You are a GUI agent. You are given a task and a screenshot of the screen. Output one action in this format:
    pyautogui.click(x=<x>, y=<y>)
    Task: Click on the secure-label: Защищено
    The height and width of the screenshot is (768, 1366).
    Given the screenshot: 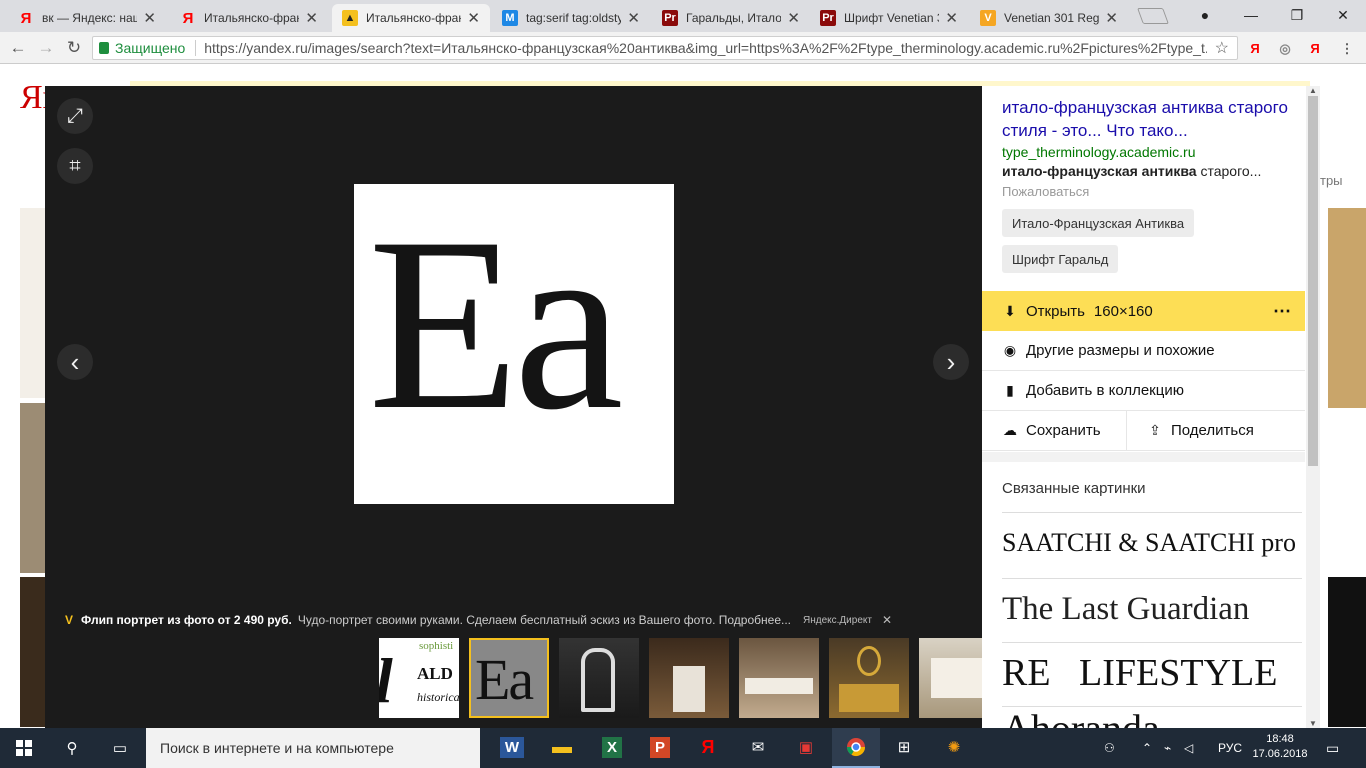 What is the action you would take?
    pyautogui.click(x=150, y=48)
    